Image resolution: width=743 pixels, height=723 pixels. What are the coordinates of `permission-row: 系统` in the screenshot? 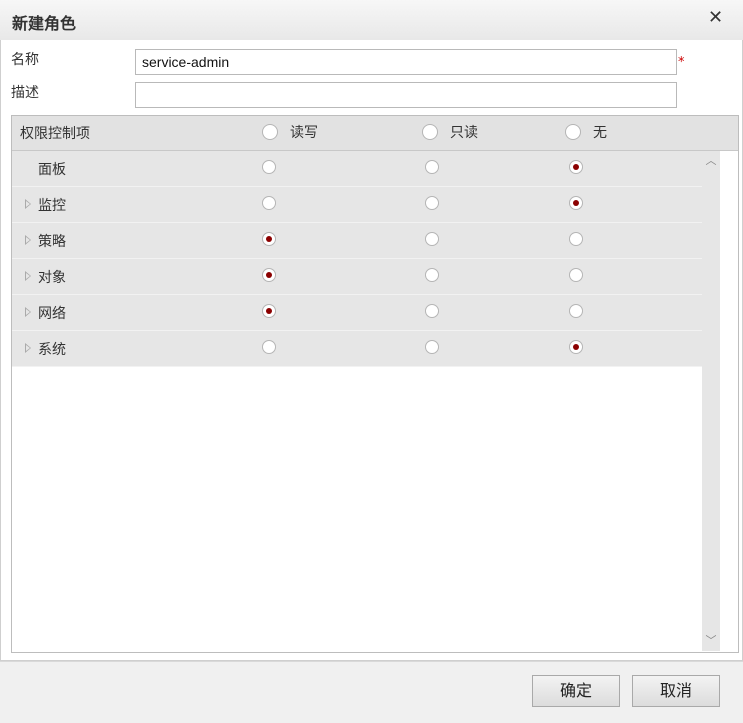 It's located at (357, 349).